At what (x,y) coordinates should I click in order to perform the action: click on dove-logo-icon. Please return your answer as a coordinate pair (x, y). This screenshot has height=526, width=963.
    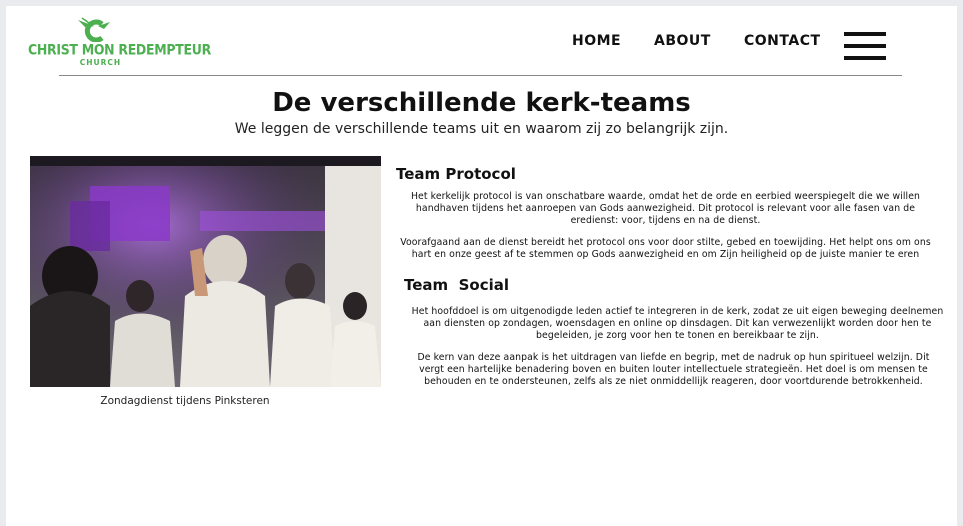
    Looking at the image, I should click on (94, 29).